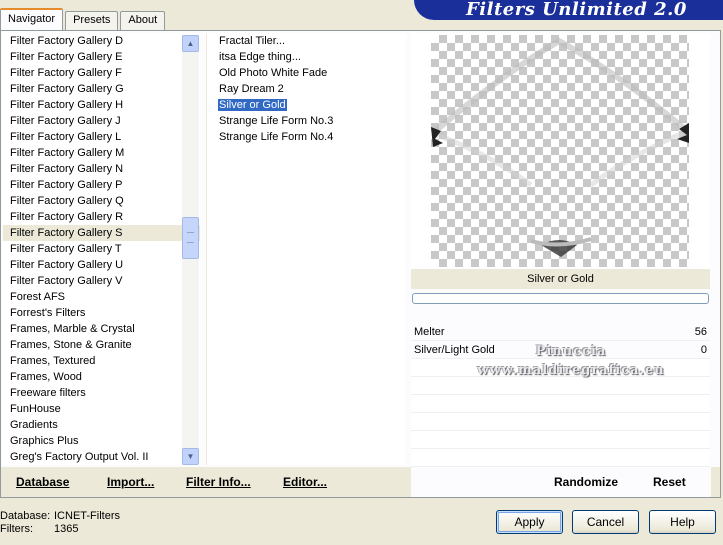 Image resolution: width=723 pixels, height=545 pixels. What do you see at coordinates (101, 233) in the screenshot?
I see `category-item: Filter Factory Gallery S` at bounding box center [101, 233].